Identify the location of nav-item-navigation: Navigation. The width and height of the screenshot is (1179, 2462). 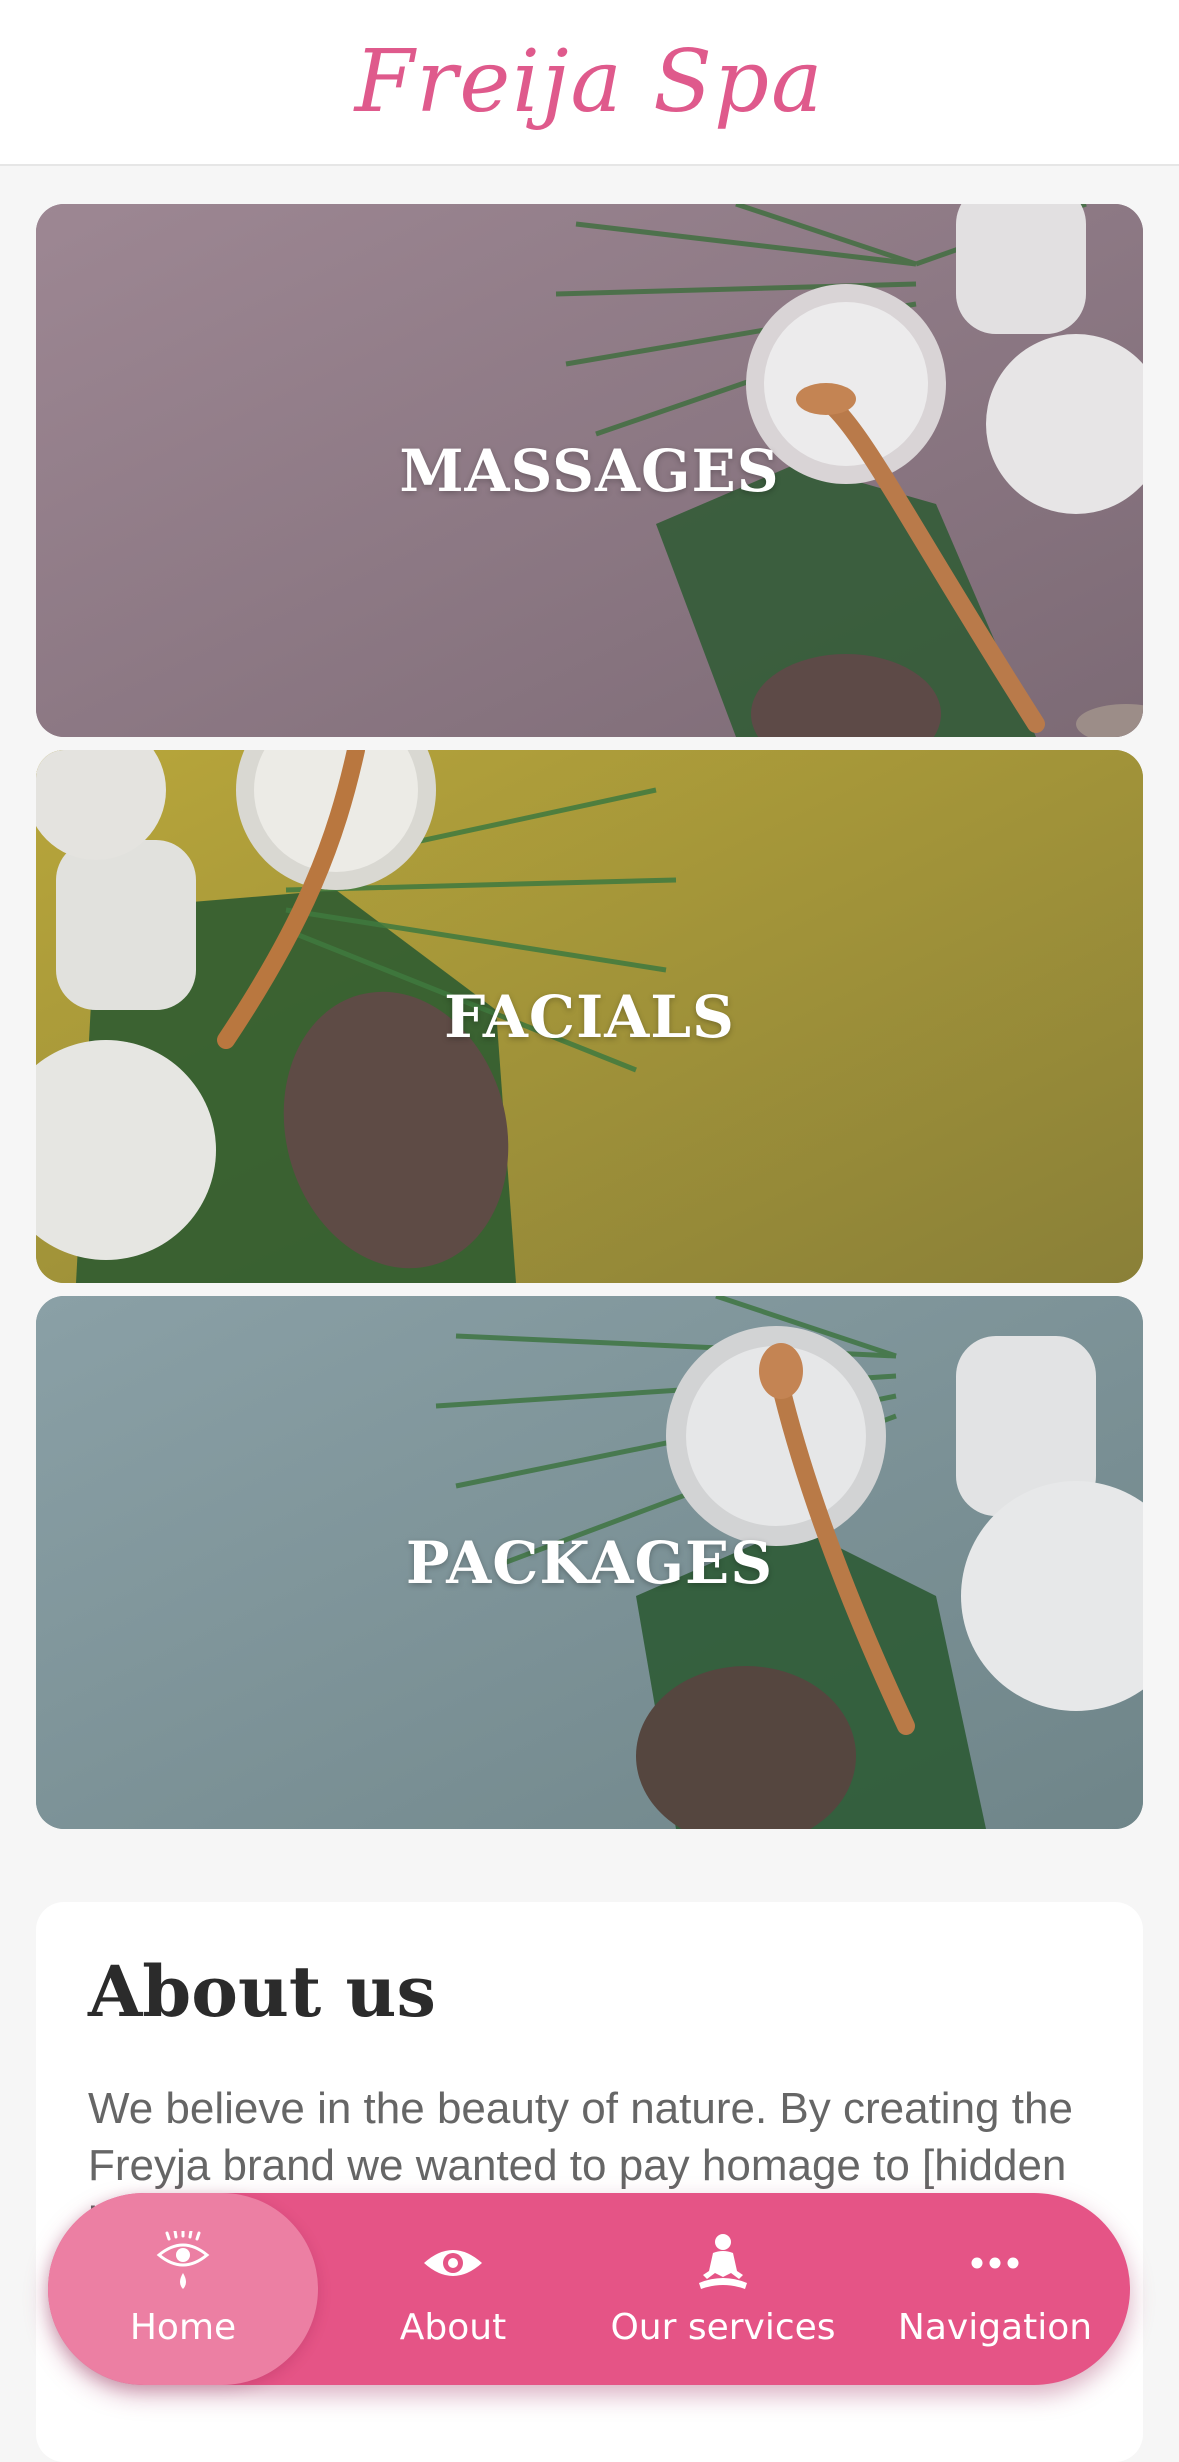
(995, 2289).